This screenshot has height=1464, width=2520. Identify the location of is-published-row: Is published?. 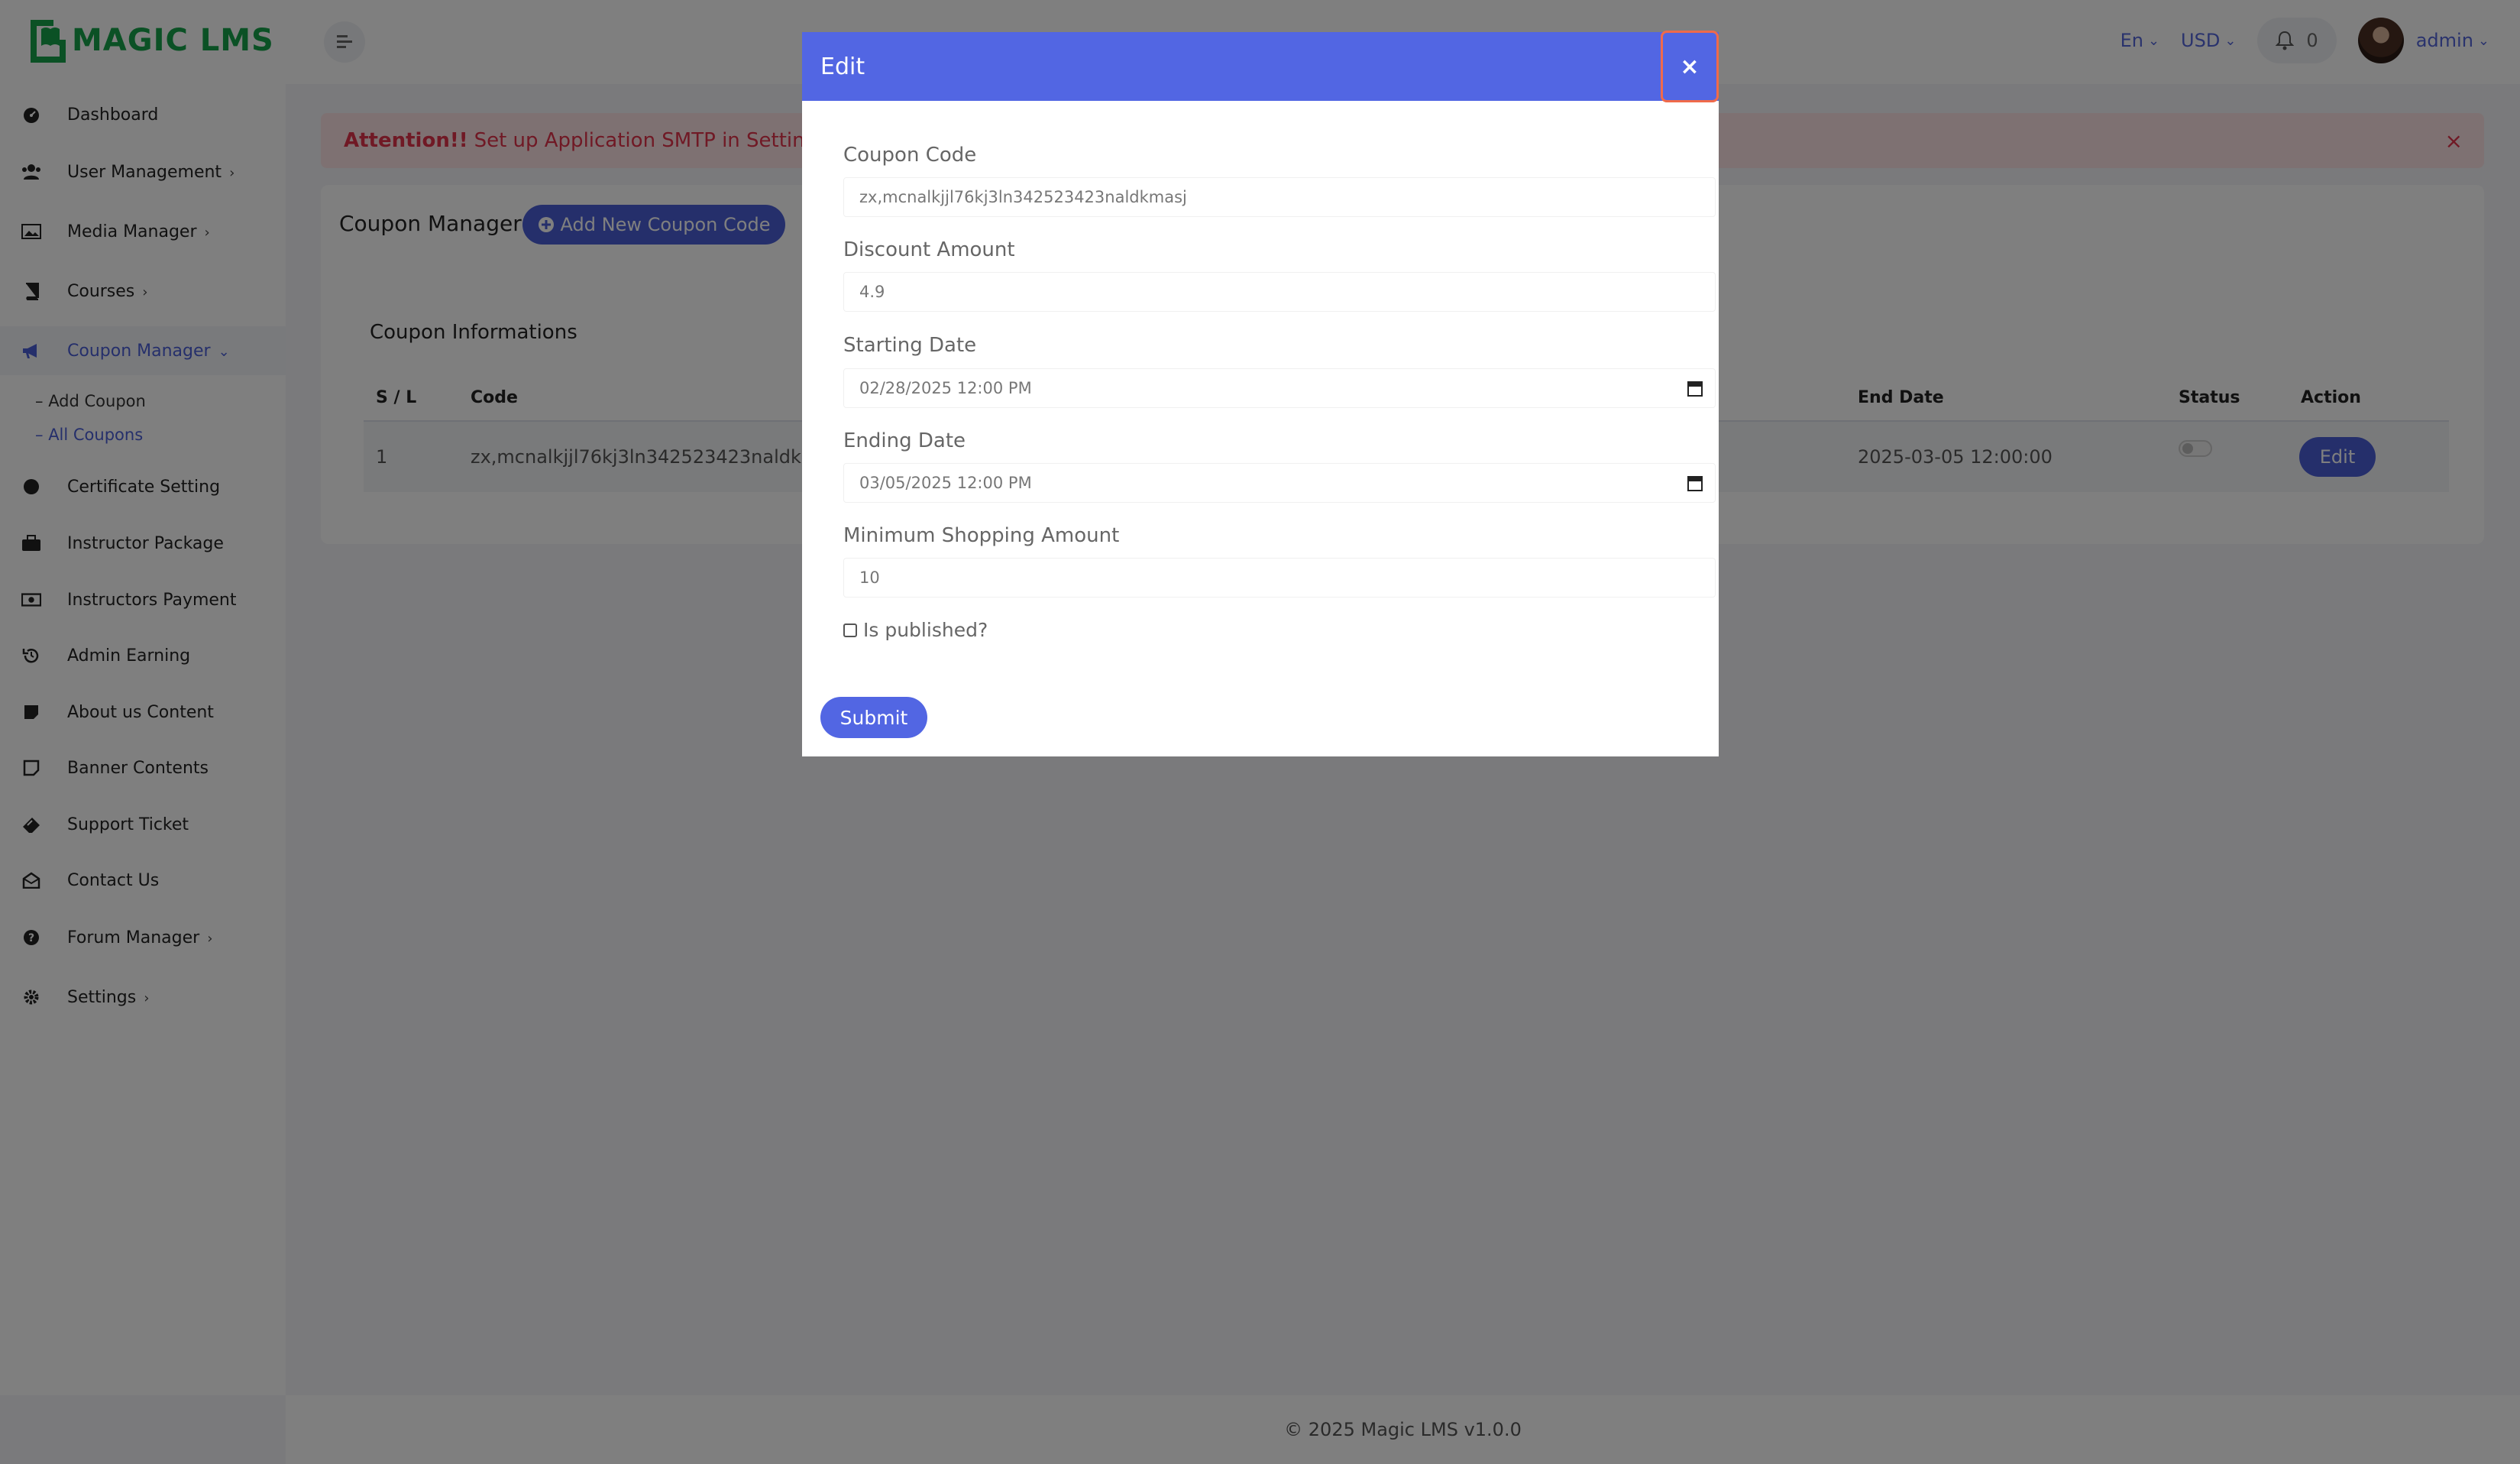
(915, 630).